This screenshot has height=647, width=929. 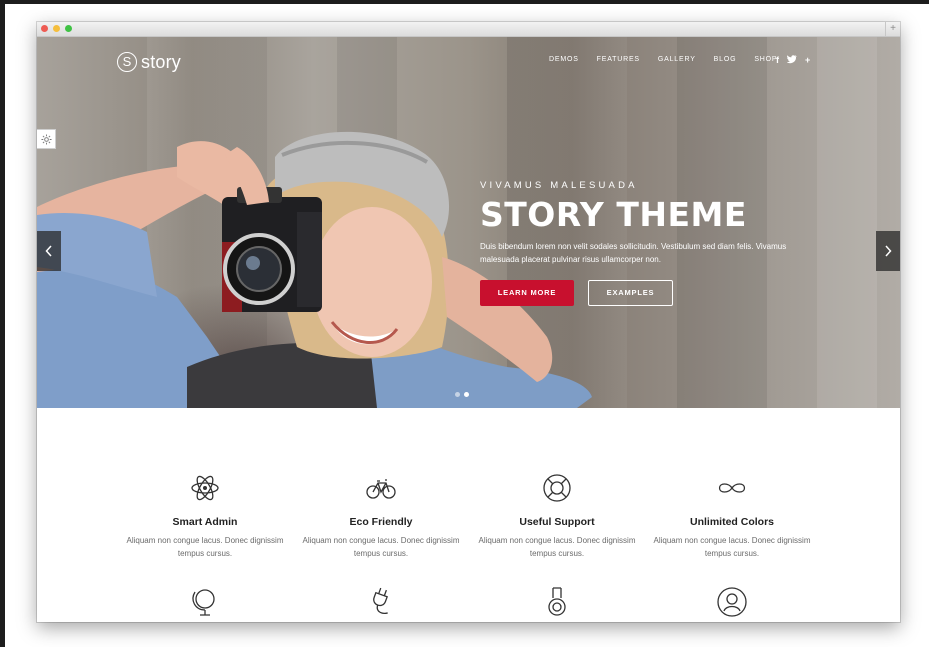 What do you see at coordinates (127, 62) in the screenshot?
I see `logo-mark: S` at bounding box center [127, 62].